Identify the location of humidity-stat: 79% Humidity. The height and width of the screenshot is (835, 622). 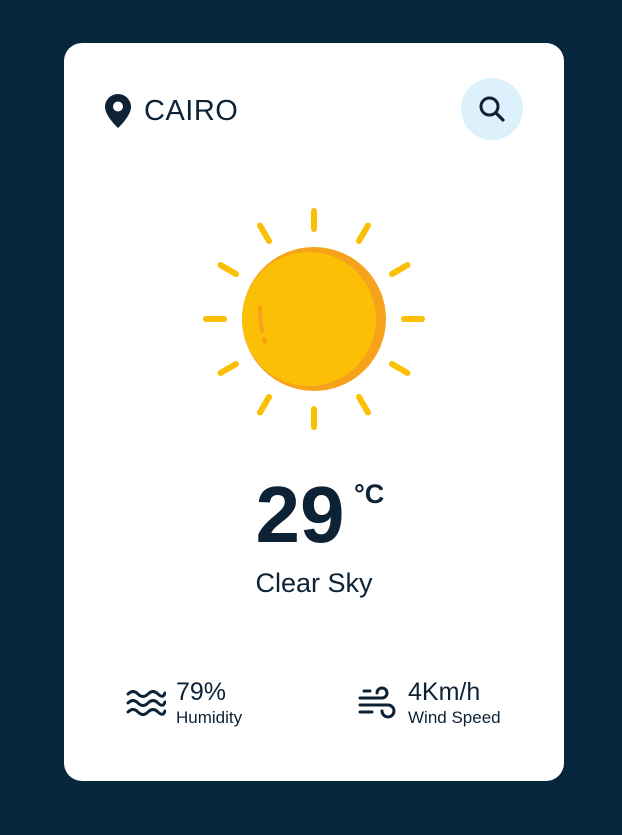
(184, 703).